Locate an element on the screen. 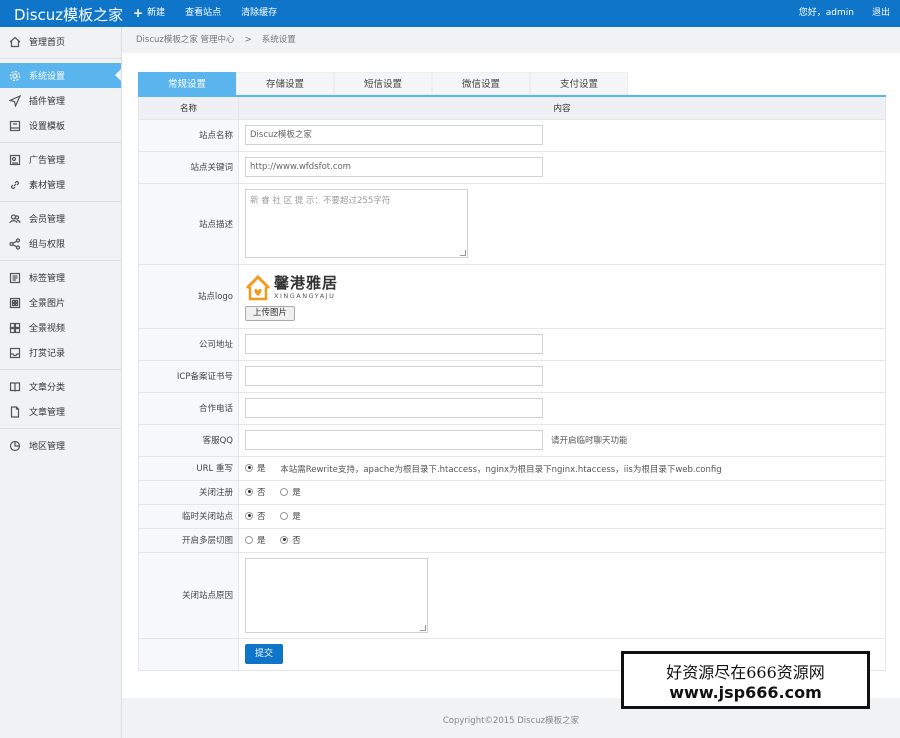  site-description-label: 站点描述 is located at coordinates (188, 223).